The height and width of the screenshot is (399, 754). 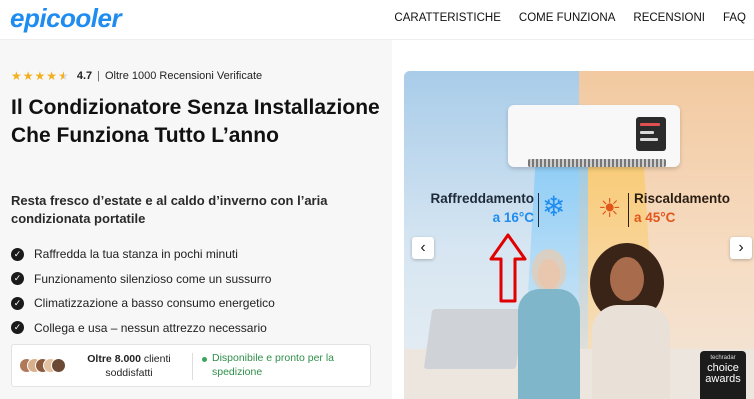 What do you see at coordinates (204, 359) in the screenshot?
I see `status-dot-icon` at bounding box center [204, 359].